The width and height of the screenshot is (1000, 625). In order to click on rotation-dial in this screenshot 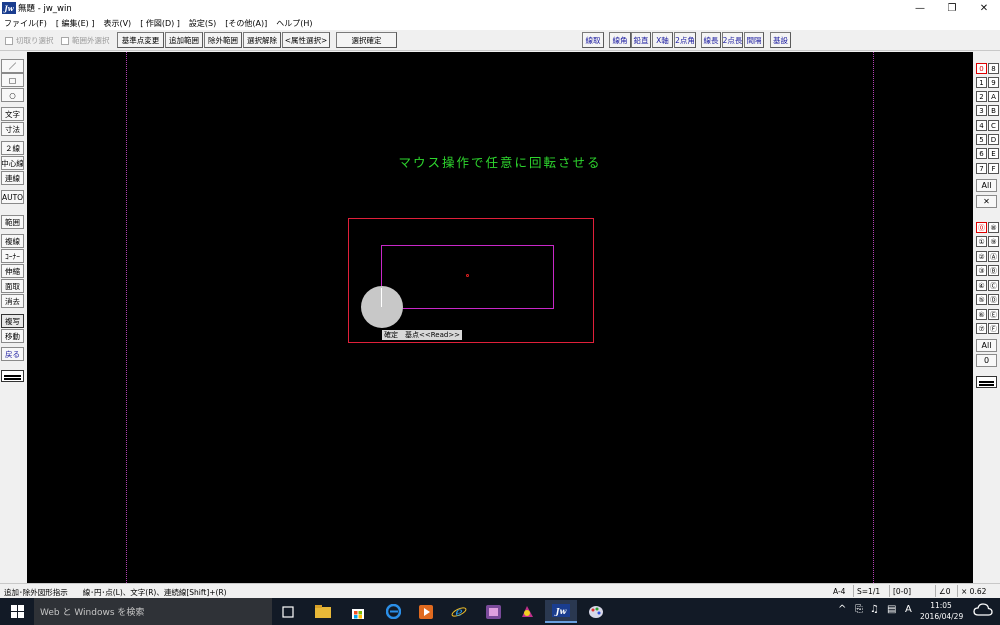, I will do `click(382, 307)`.